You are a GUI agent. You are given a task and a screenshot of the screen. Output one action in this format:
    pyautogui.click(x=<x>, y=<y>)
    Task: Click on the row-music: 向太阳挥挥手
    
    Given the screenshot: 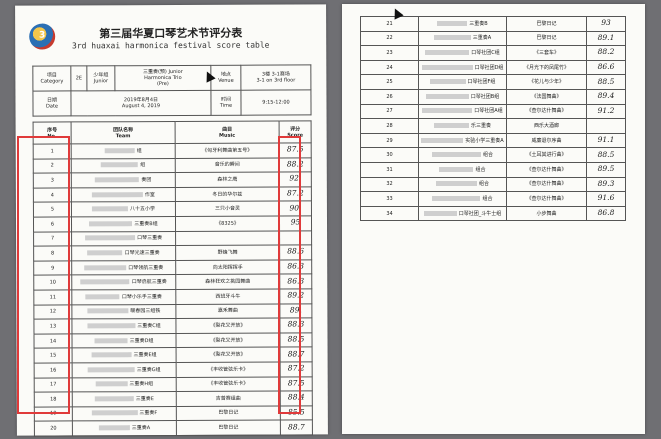 What is the action you would take?
    pyautogui.click(x=227, y=267)
    